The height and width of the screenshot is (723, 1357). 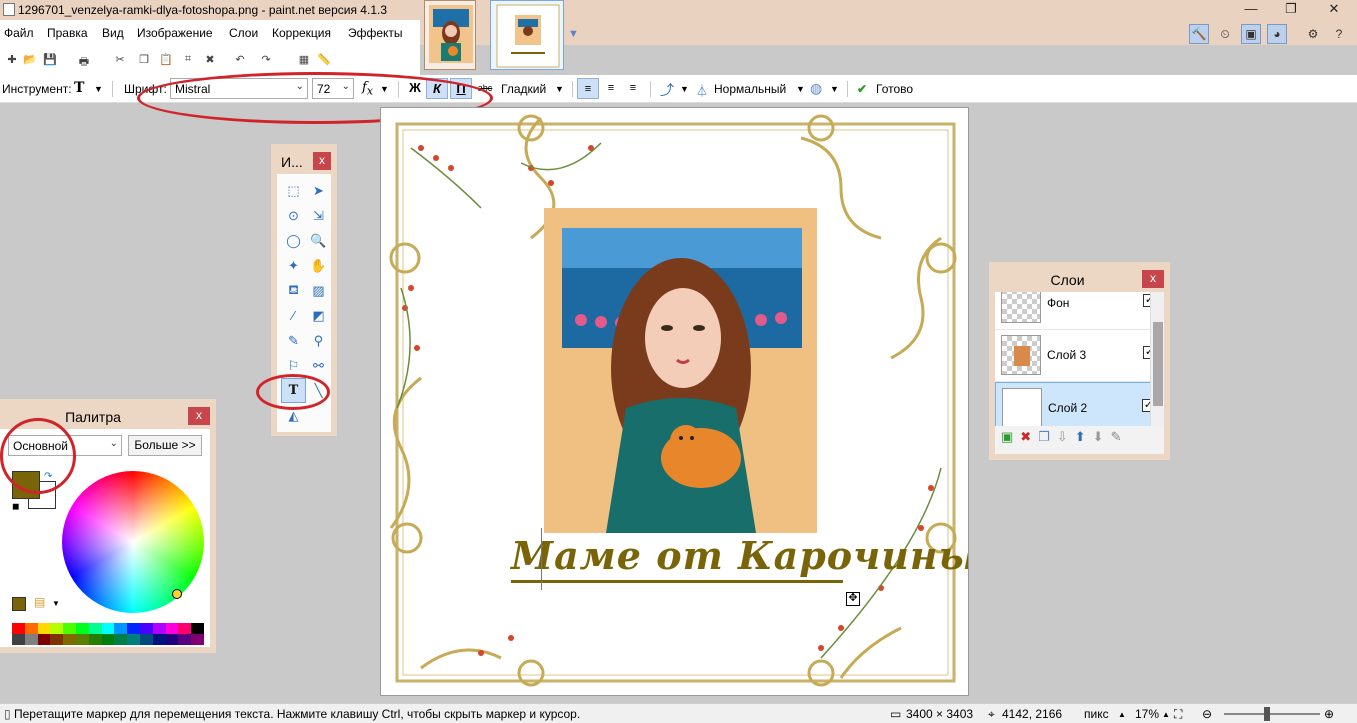 What do you see at coordinates (894, 89) in the screenshot?
I see `finish-button: Готово` at bounding box center [894, 89].